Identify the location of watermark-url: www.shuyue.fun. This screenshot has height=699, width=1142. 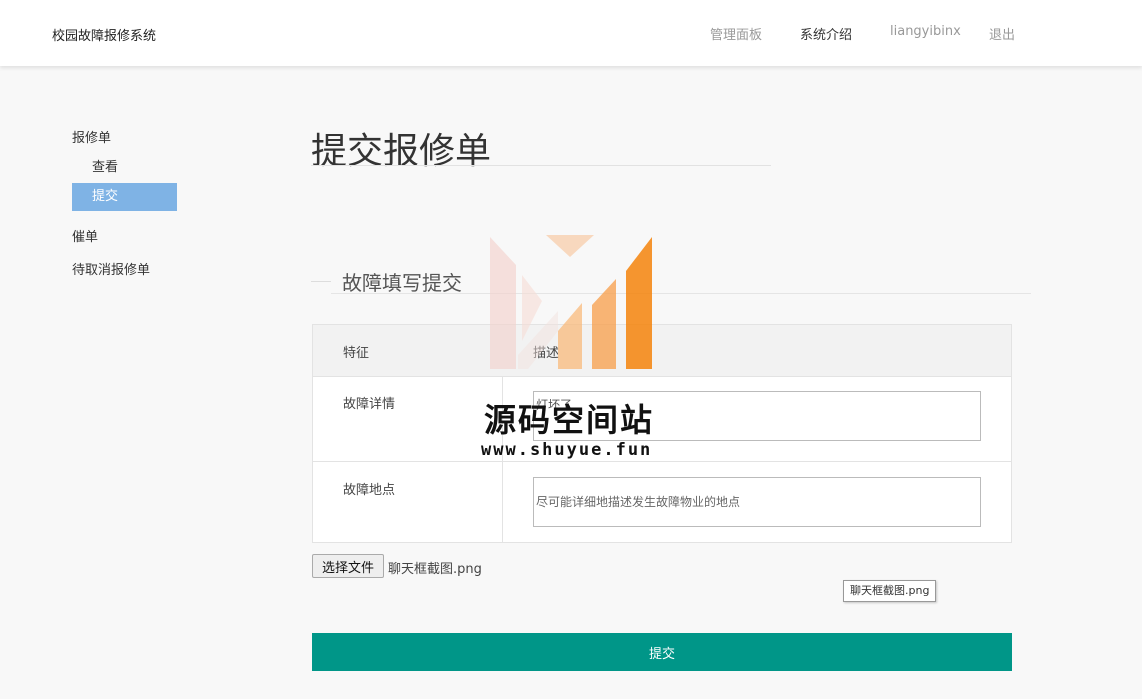
(567, 450).